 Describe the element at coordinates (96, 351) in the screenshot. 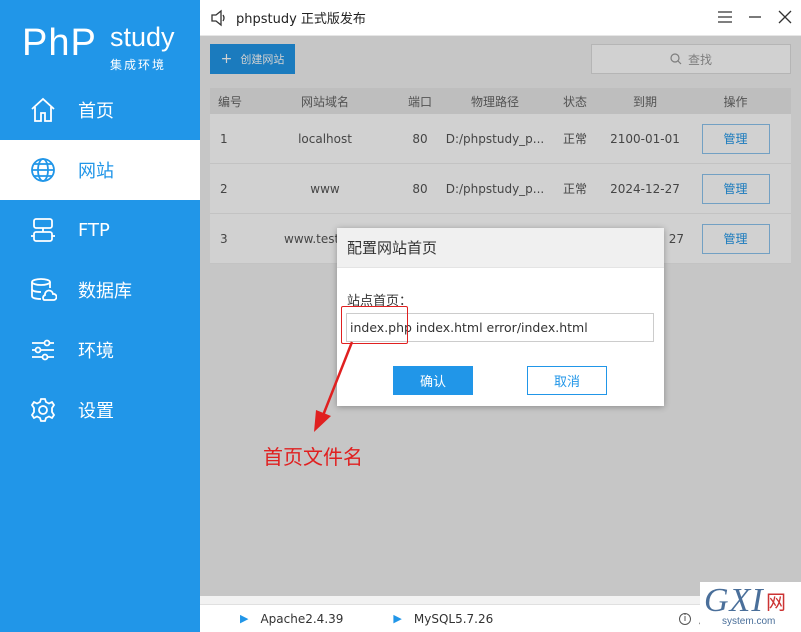

I see `sidebar-item-label: 环境` at that location.